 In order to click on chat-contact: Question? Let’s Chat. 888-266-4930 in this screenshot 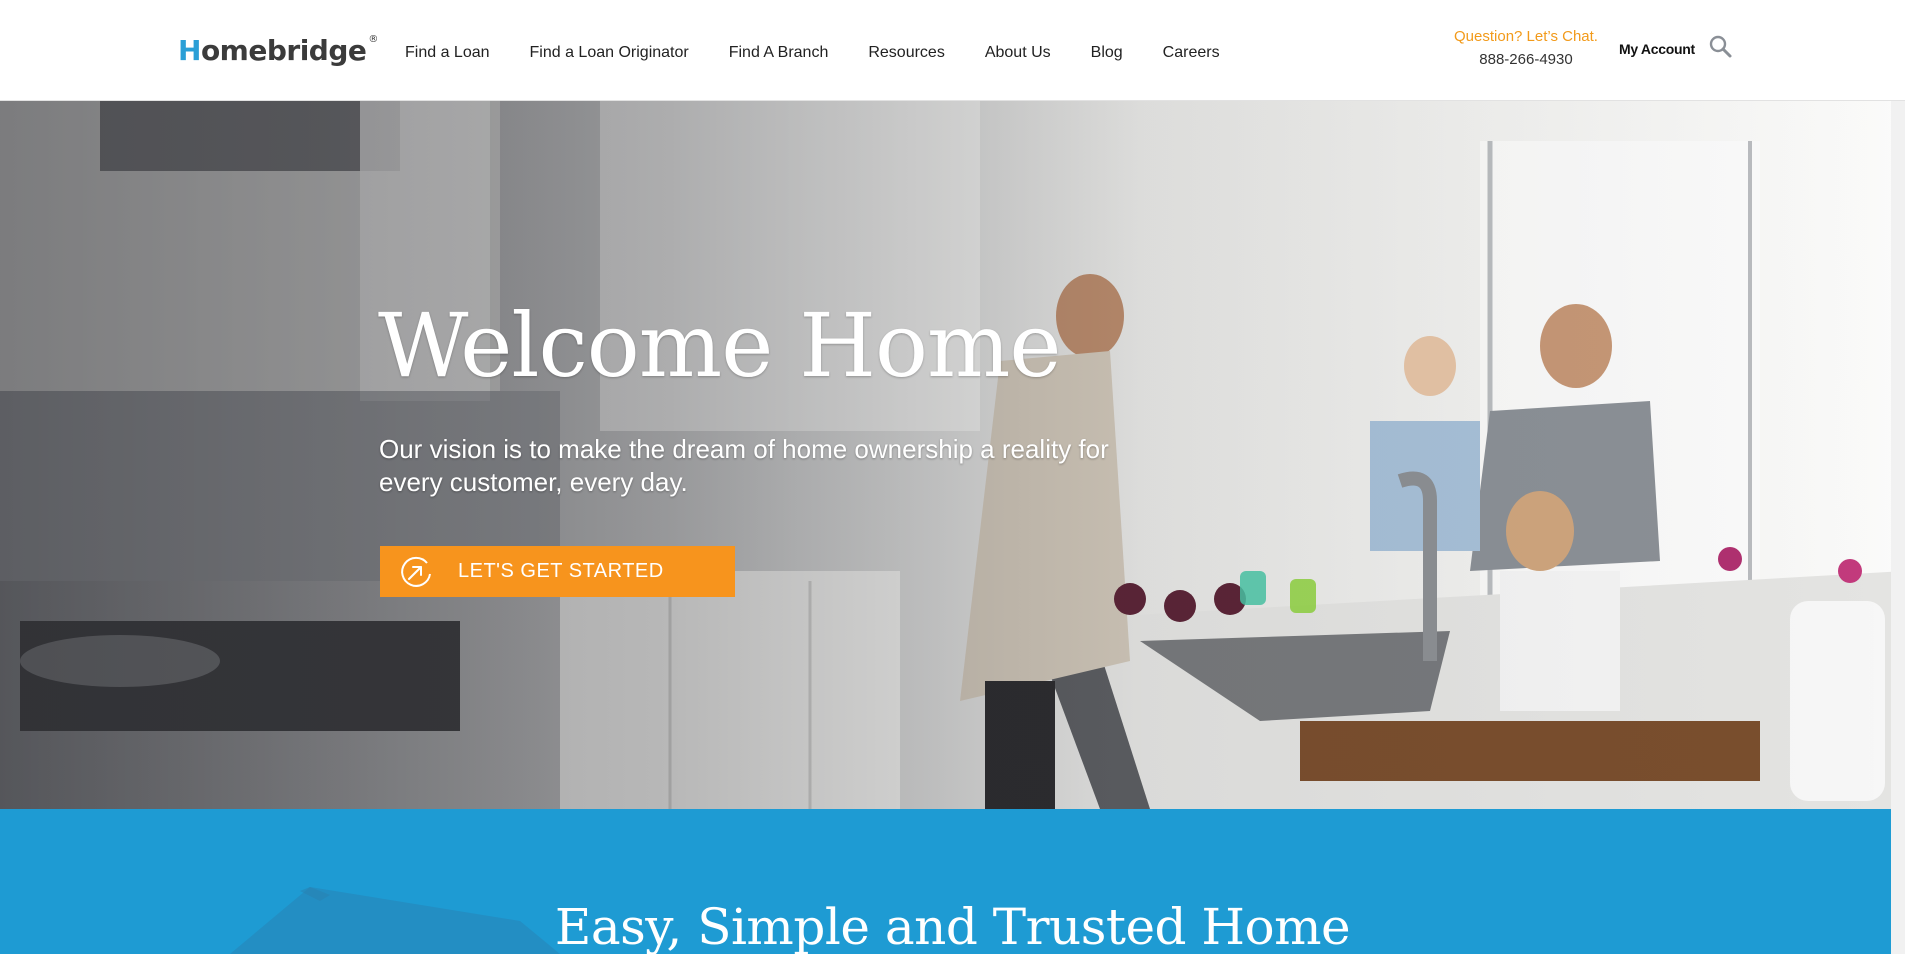, I will do `click(1526, 48)`.